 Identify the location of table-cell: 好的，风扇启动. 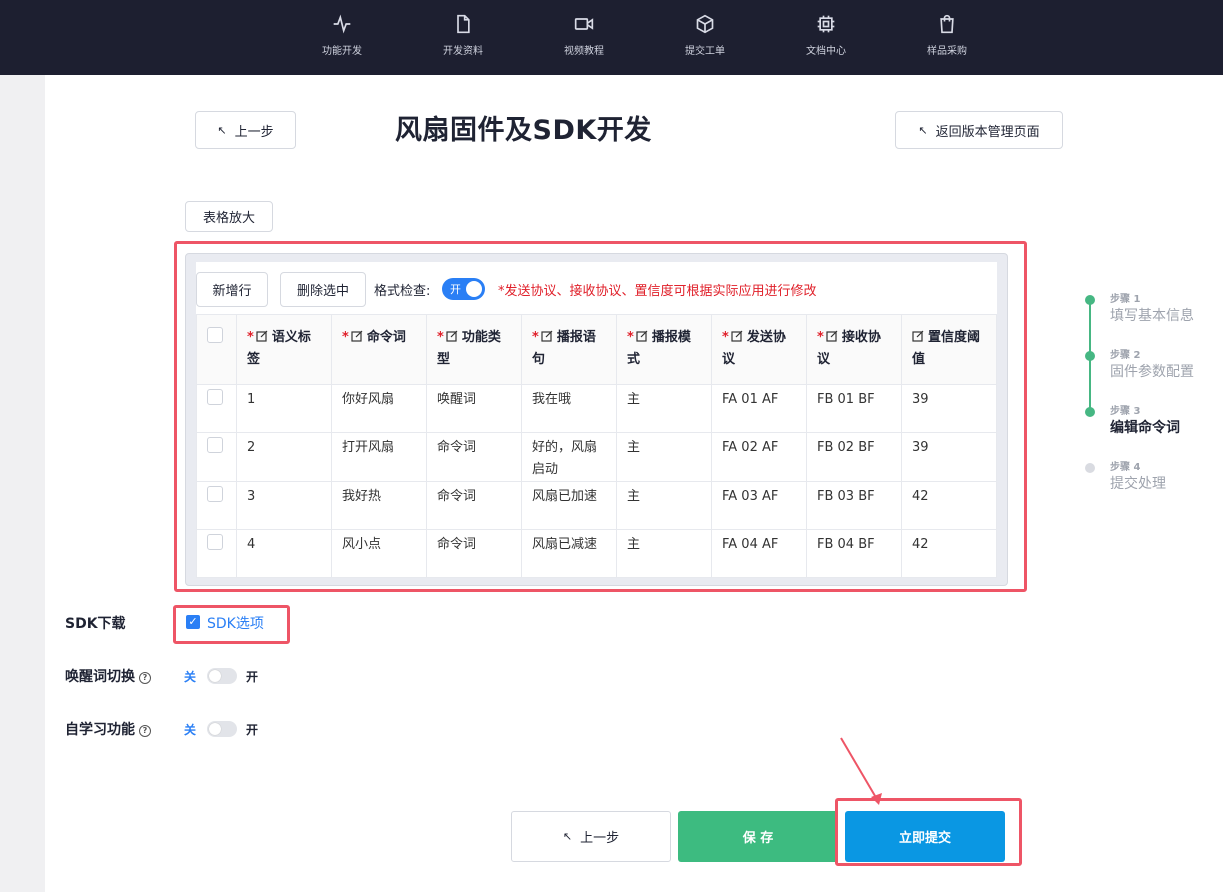
(569, 457).